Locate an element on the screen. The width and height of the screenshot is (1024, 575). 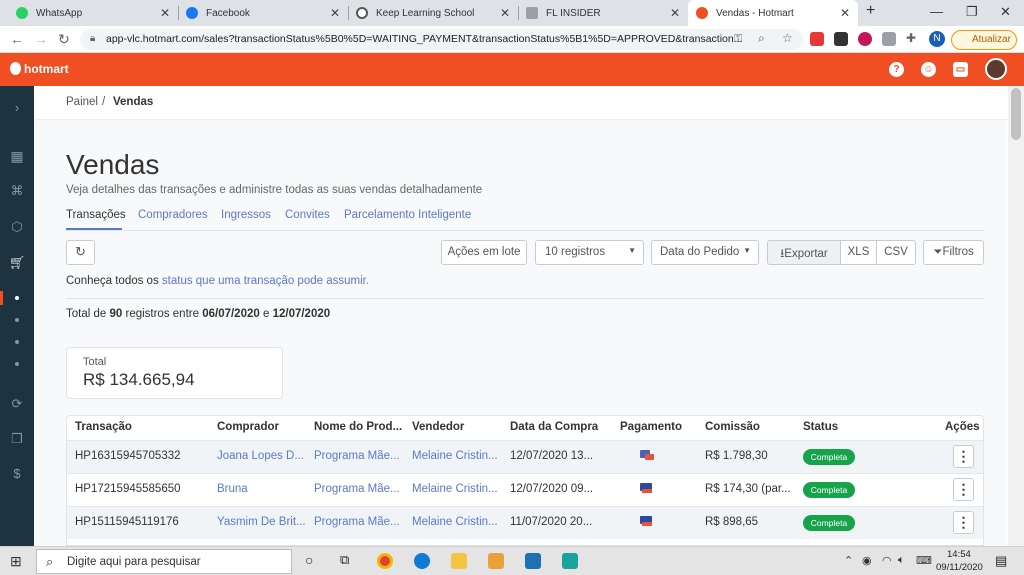
help-icon: ? is located at coordinates (896, 69).